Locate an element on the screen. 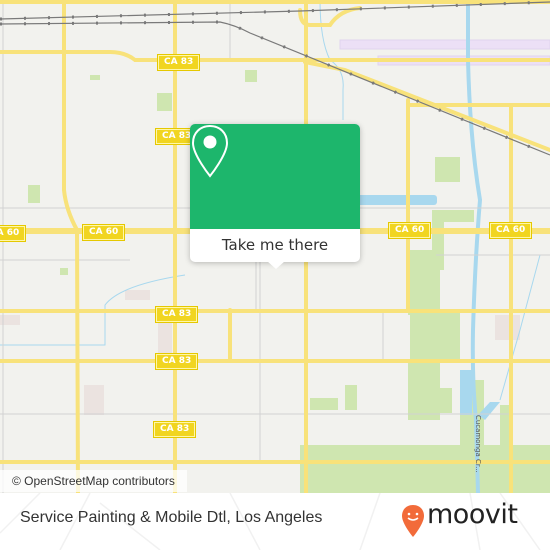  take-me-there-button: Take me there is located at coordinates (275, 245).